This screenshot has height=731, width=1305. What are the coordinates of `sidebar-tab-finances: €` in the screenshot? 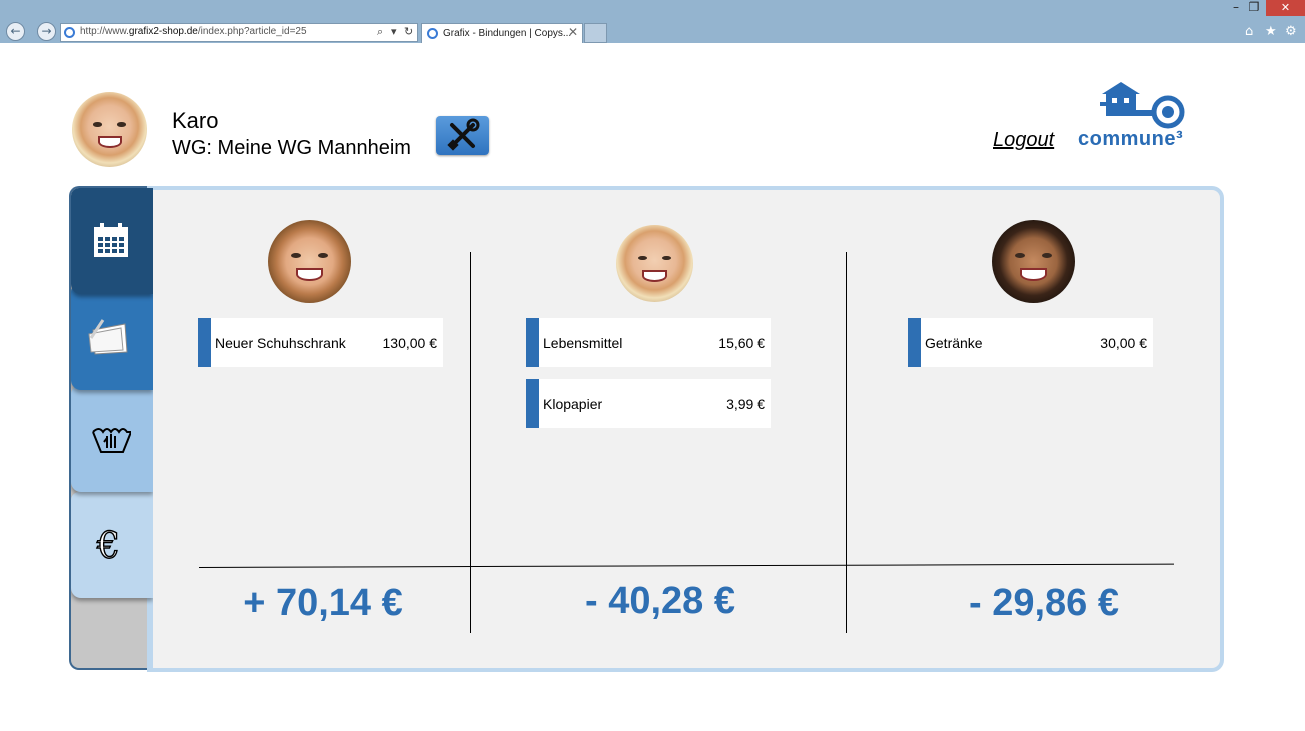 It's located at (112, 545).